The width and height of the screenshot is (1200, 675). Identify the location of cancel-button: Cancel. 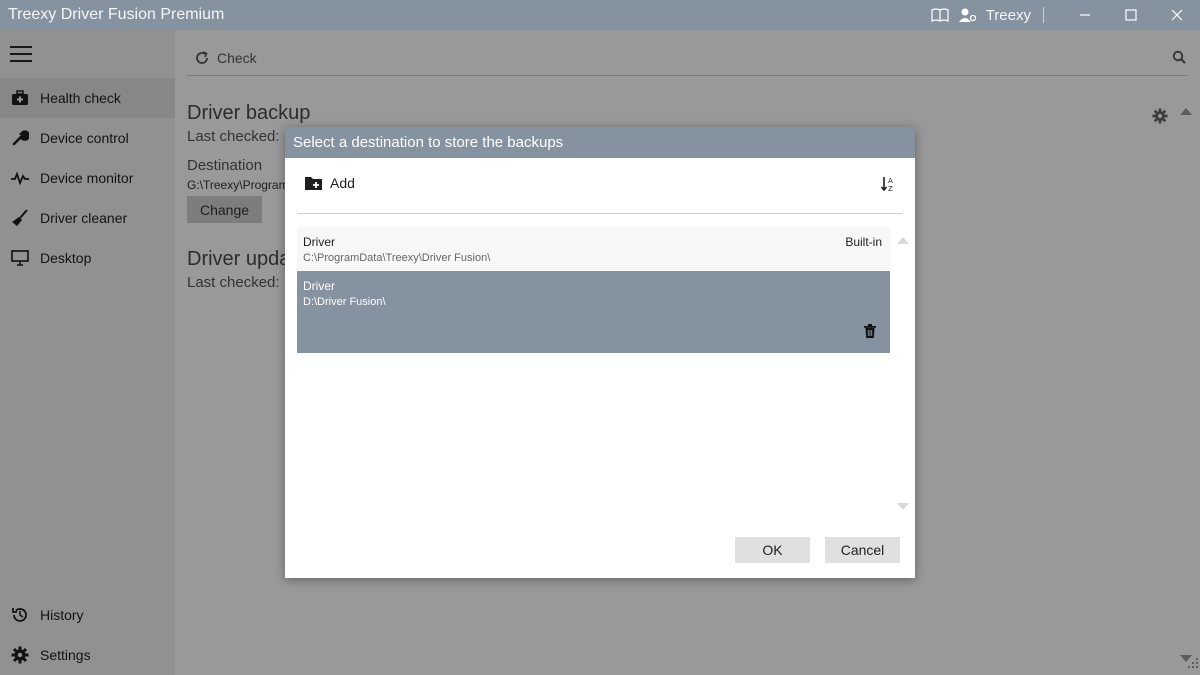
(862, 550).